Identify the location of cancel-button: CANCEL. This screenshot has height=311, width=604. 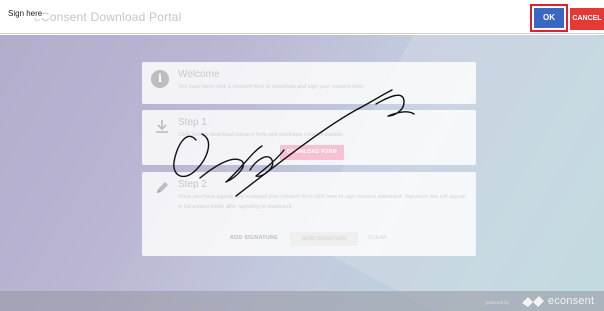
(587, 19).